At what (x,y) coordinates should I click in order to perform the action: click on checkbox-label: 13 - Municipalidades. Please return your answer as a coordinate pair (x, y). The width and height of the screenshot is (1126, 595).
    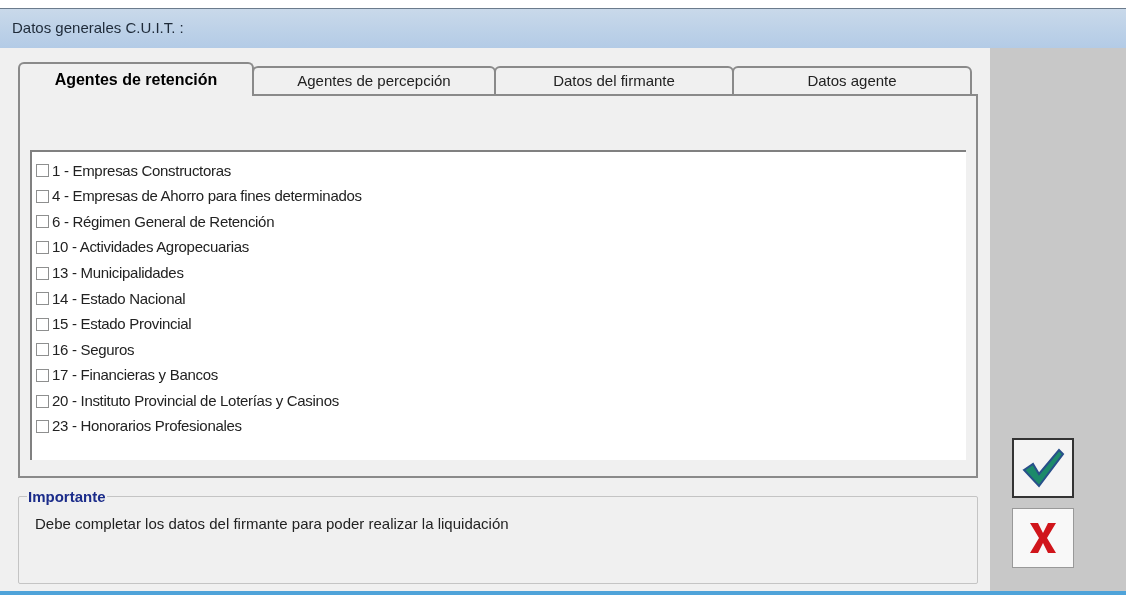
    Looking at the image, I should click on (118, 272).